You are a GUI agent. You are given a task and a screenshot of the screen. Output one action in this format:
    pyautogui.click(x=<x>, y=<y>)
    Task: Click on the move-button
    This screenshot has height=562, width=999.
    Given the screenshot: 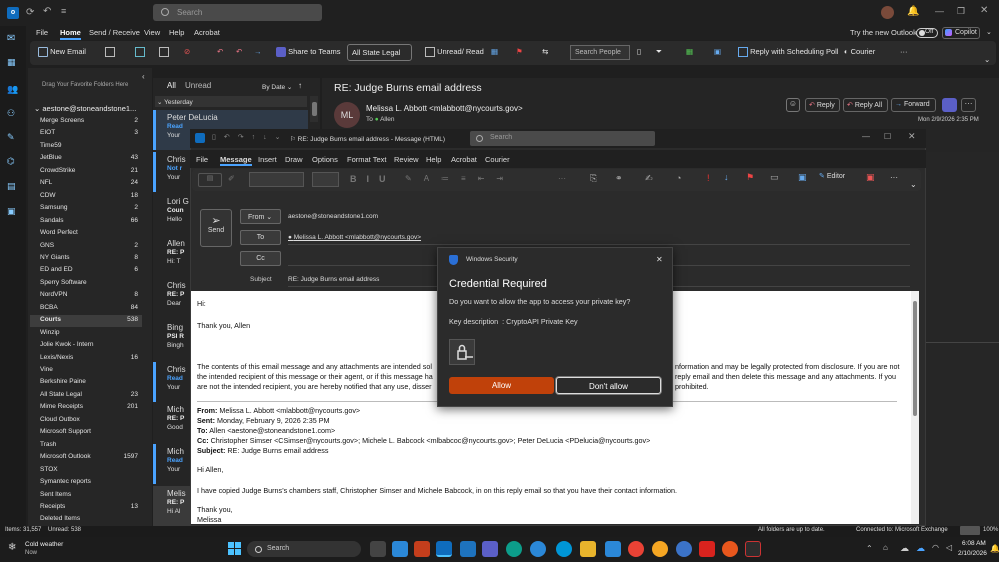 What is the action you would take?
    pyautogui.click(x=164, y=52)
    